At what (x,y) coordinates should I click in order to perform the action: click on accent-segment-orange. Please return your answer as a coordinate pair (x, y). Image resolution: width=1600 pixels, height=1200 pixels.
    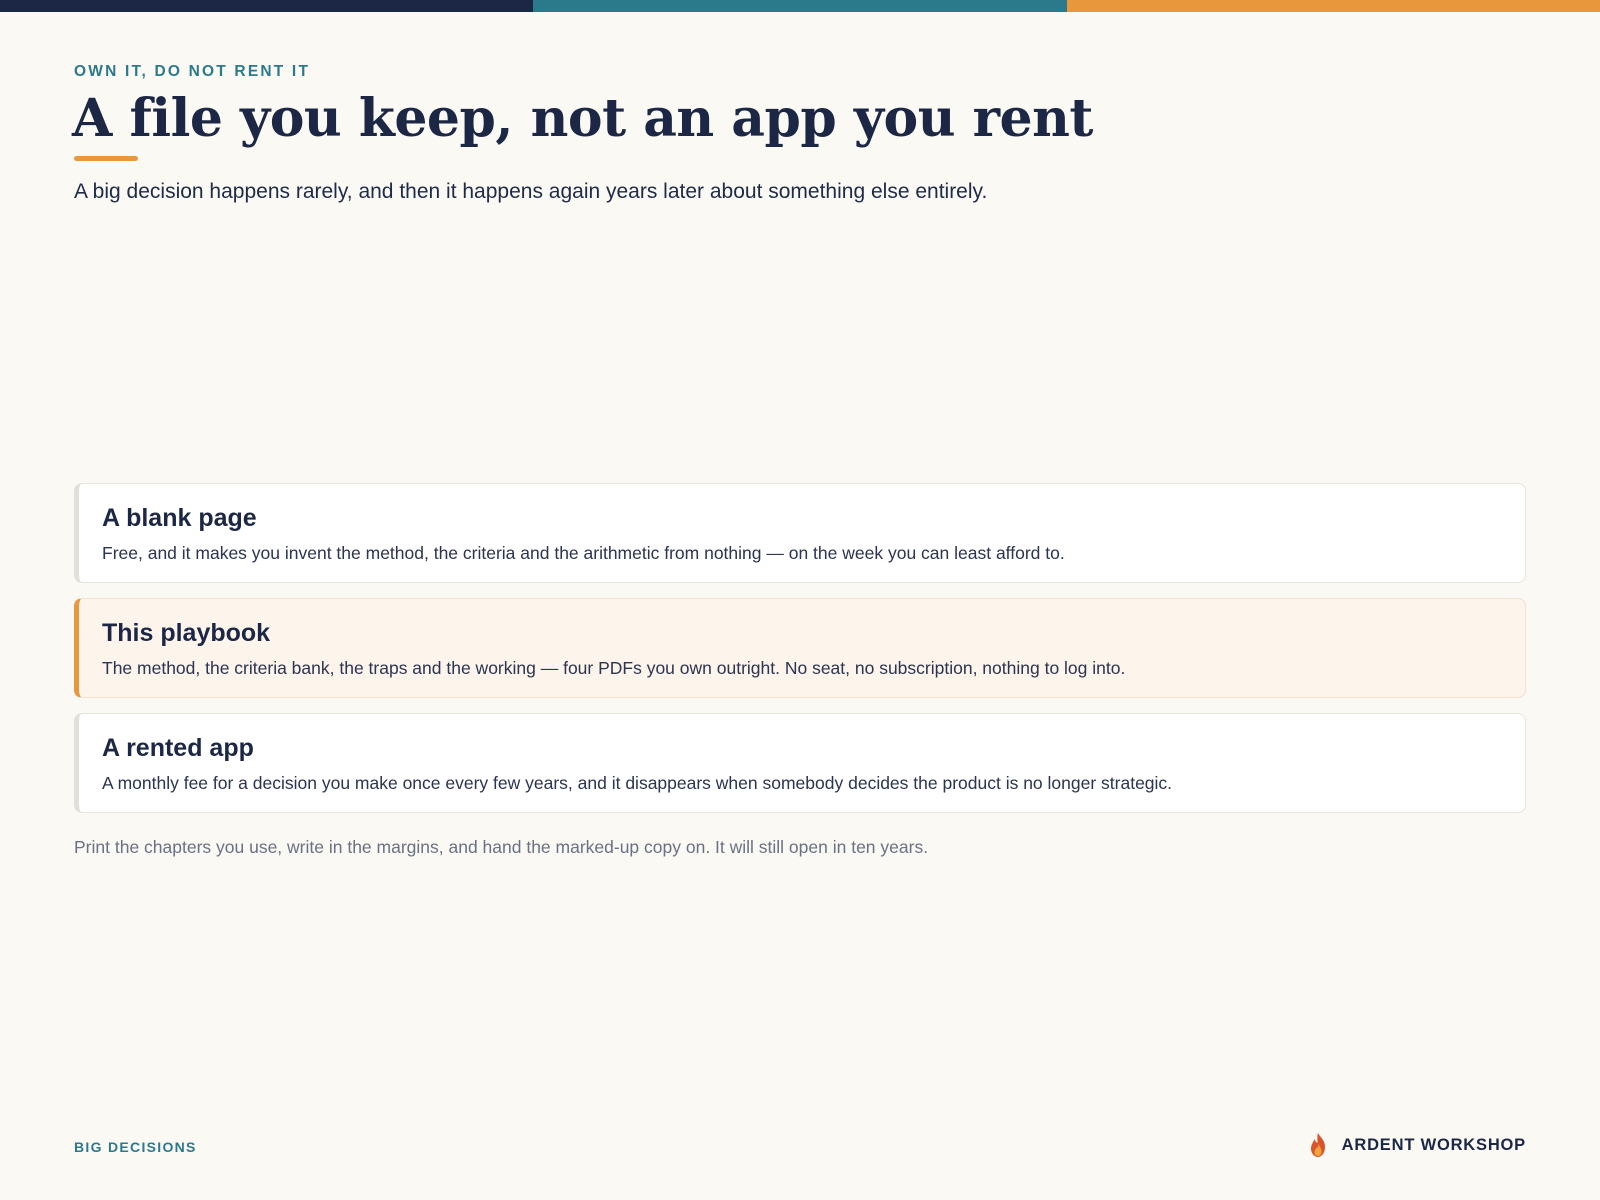
    Looking at the image, I should click on (1333, 6).